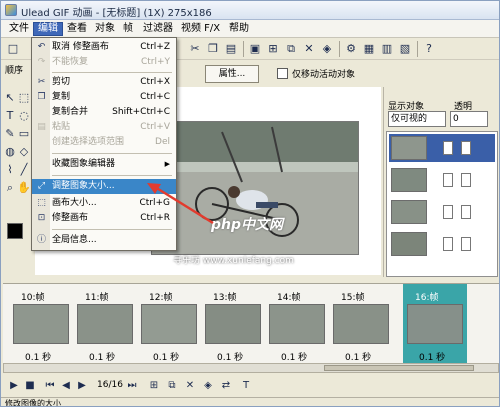 The width and height of the screenshot is (500, 407). I want to click on frame-item: 10:帧 0.1 秒, so click(41, 327).